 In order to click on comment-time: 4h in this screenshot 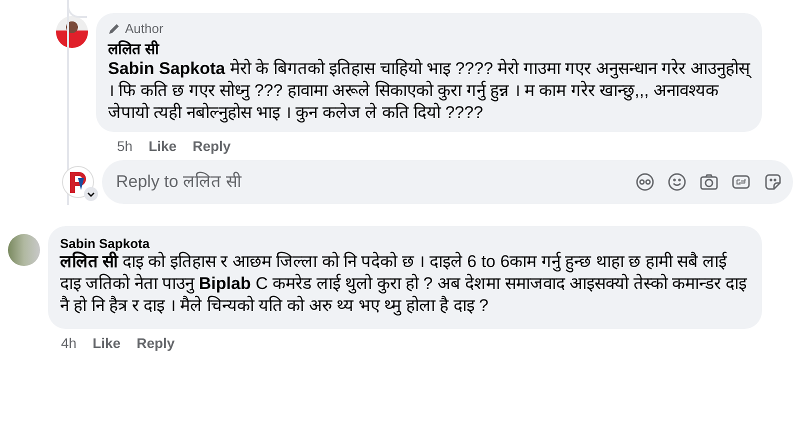, I will do `click(69, 343)`.